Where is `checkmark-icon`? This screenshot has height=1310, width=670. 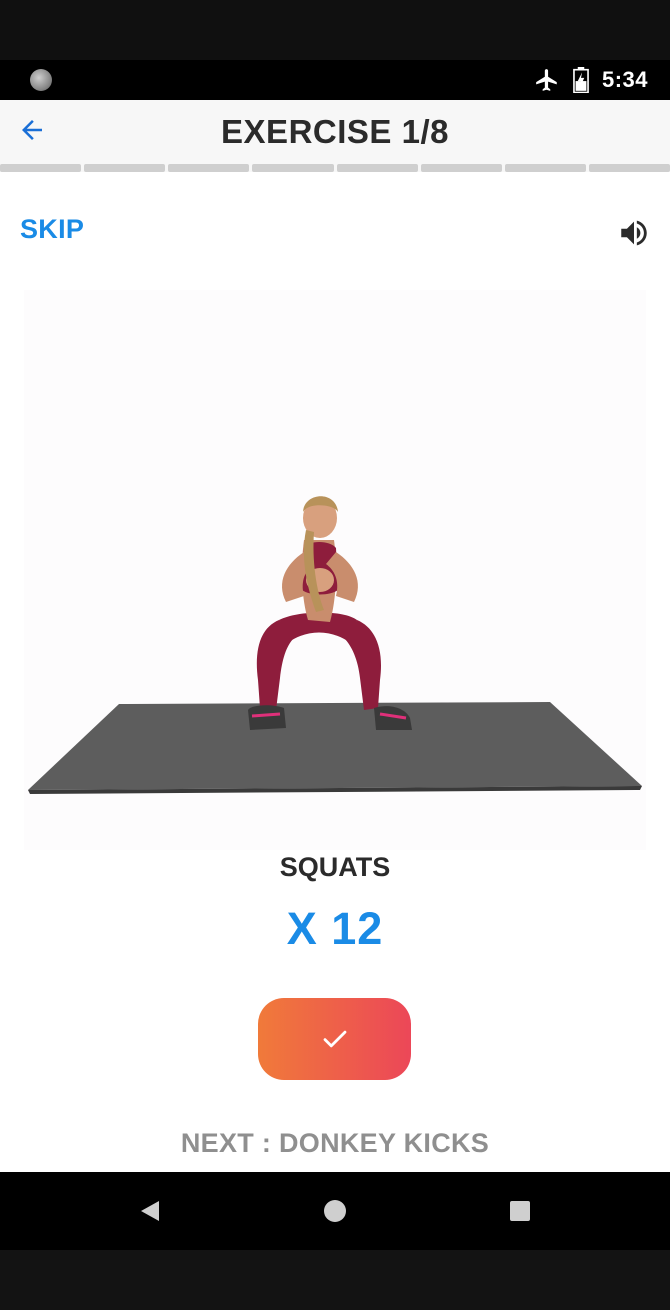 checkmark-icon is located at coordinates (334, 1039).